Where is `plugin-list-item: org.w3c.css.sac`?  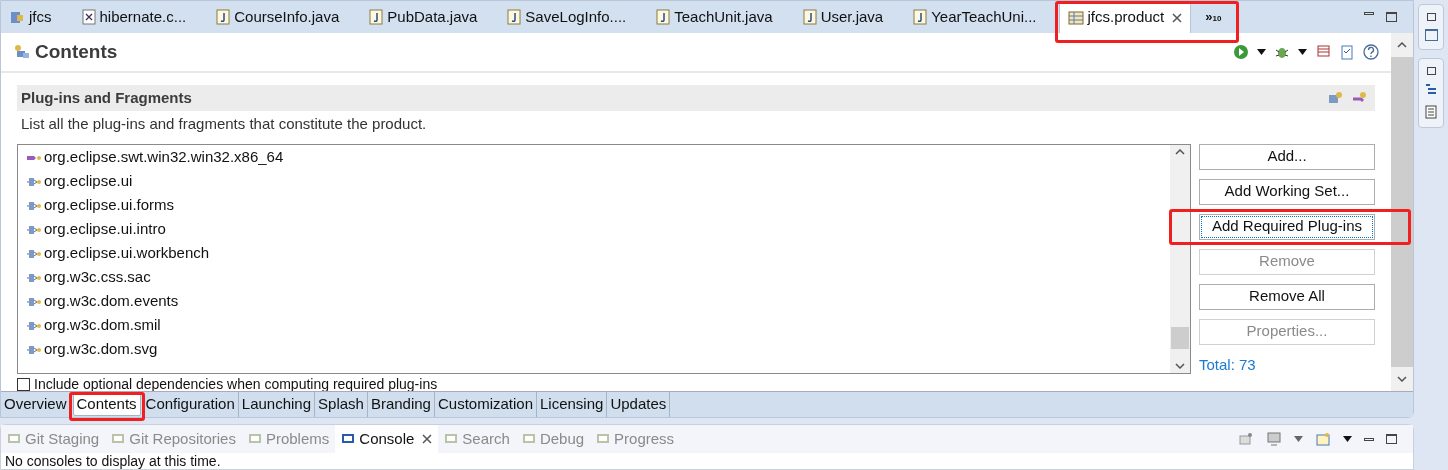 plugin-list-item: org.w3c.css.sac is located at coordinates (598, 277).